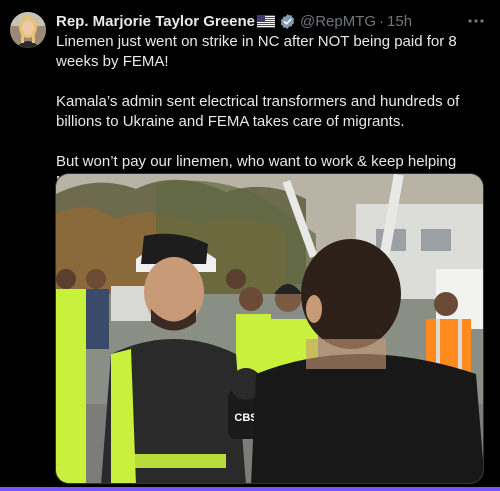  Describe the element at coordinates (338, 21) in the screenshot. I see `author-handle: @RepMTG` at that location.